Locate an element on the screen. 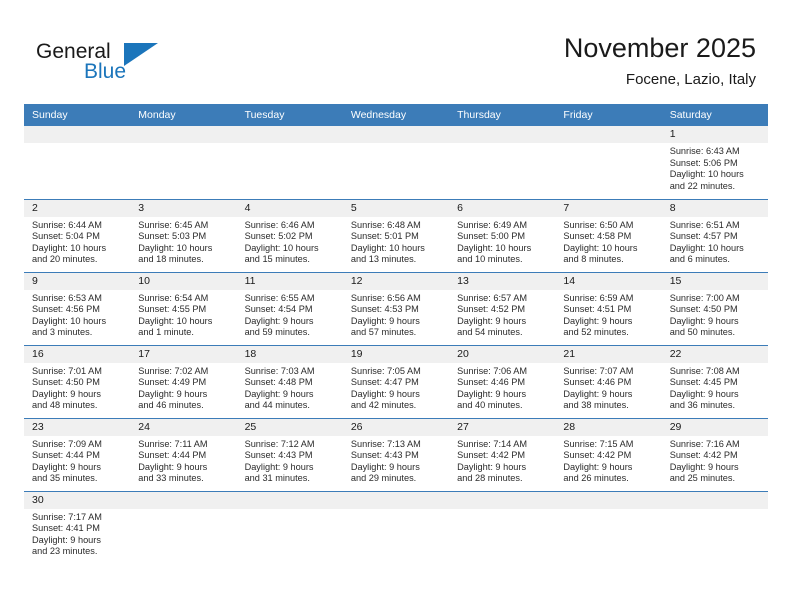  sunrise-text: Sunrise: 7:06 AM is located at coordinates (492, 370).